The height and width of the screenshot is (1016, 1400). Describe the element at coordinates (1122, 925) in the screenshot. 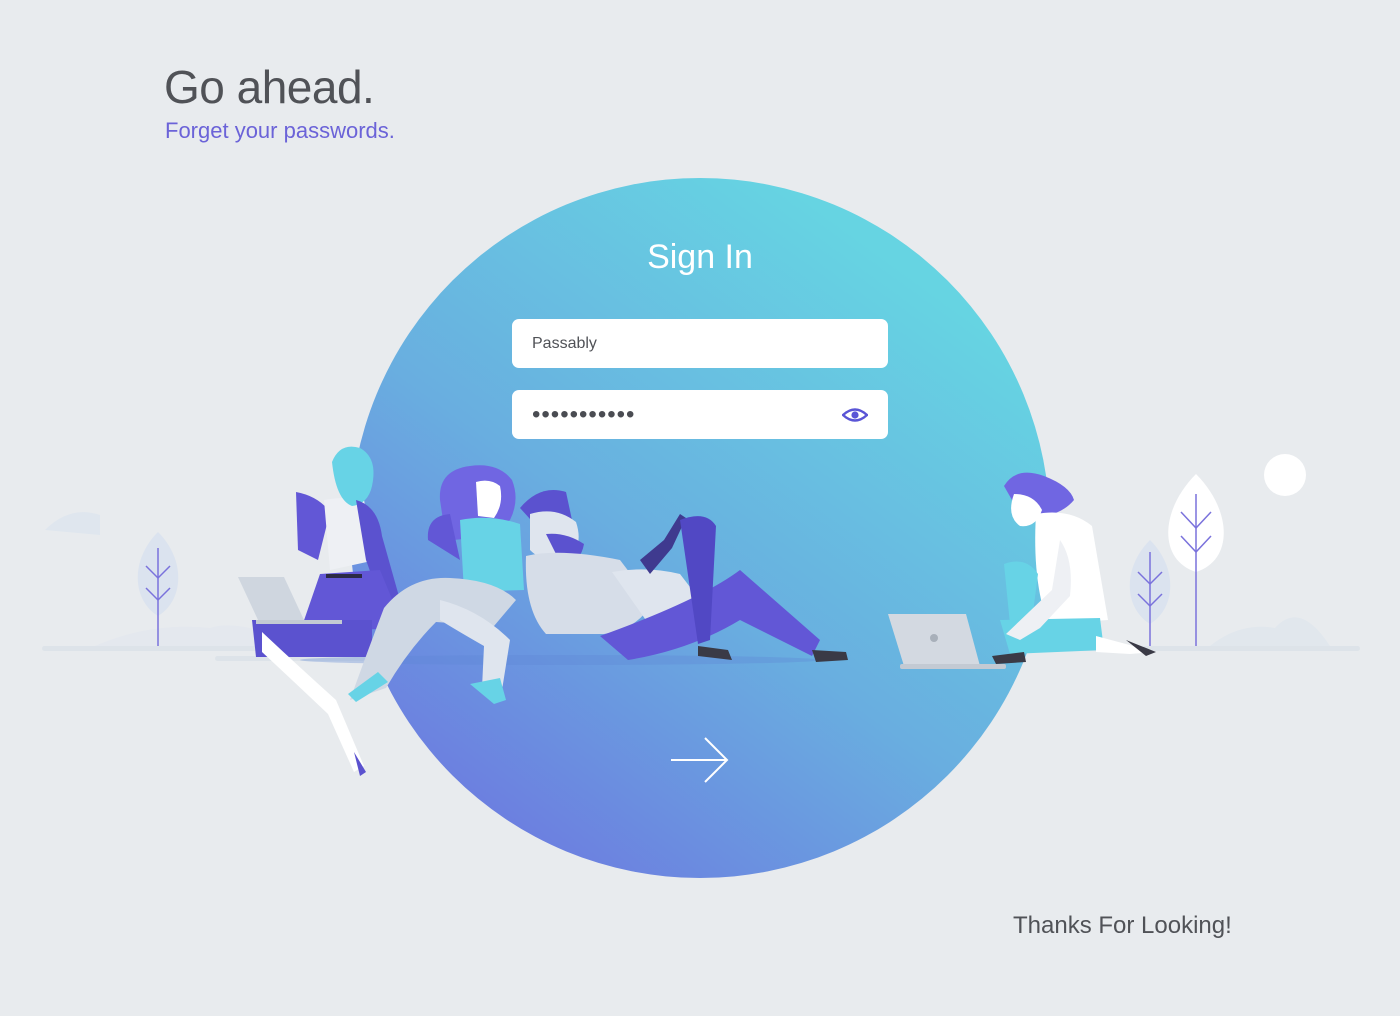

I see `footer-thanks: Thanks For Looking!` at that location.